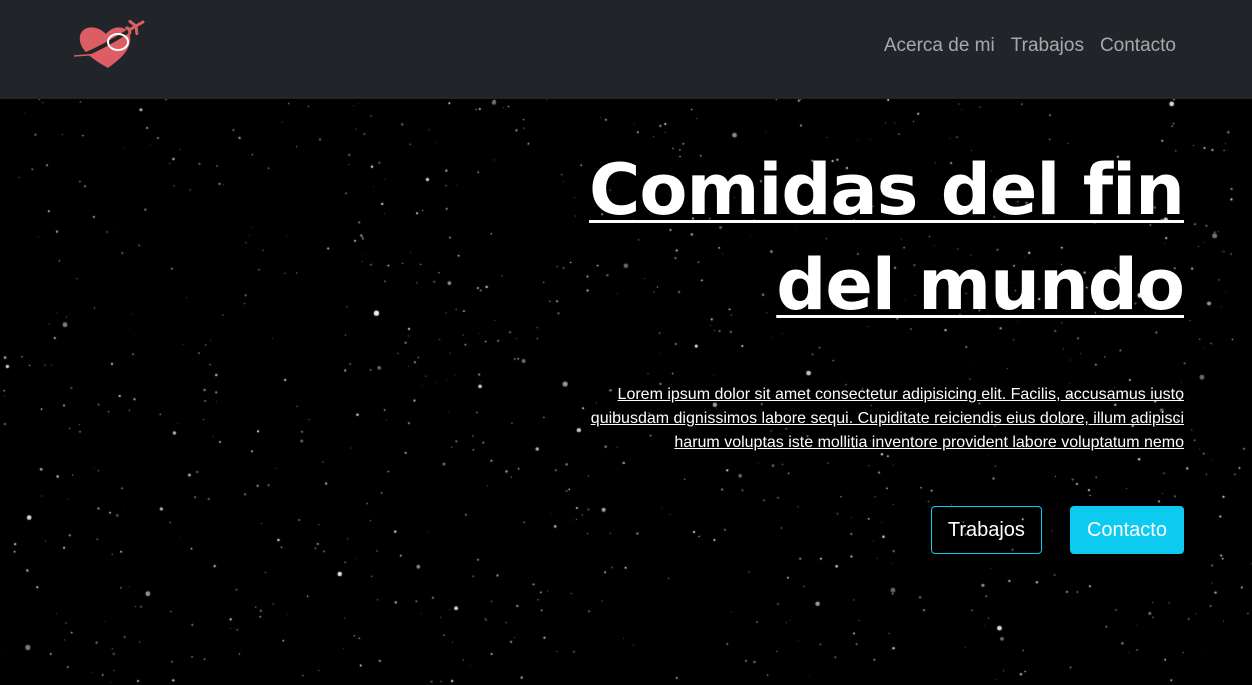 Image resolution: width=1252 pixels, height=685 pixels. What do you see at coordinates (1047, 46) in the screenshot?
I see `nav-link-trabajos: Trabajos` at bounding box center [1047, 46].